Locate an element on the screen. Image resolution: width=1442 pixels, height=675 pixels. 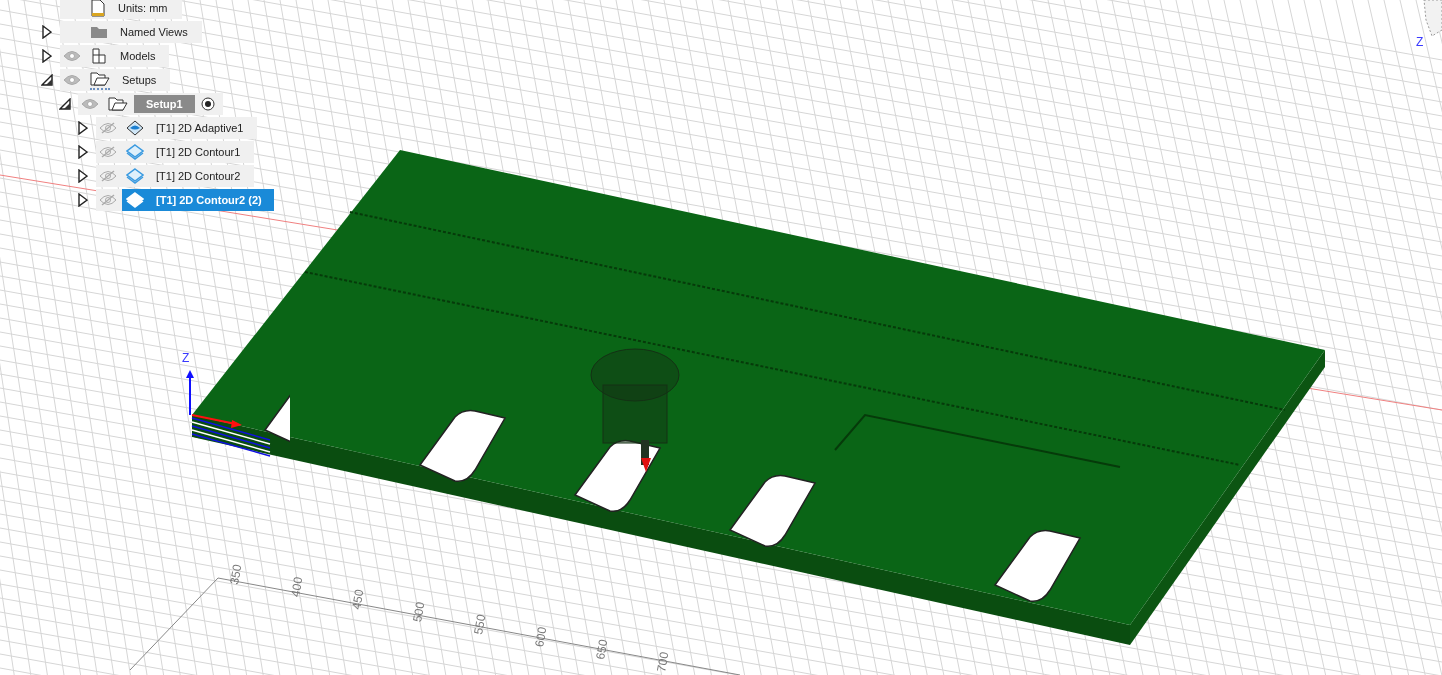
tree-item: Named Views is located at coordinates (131, 32).